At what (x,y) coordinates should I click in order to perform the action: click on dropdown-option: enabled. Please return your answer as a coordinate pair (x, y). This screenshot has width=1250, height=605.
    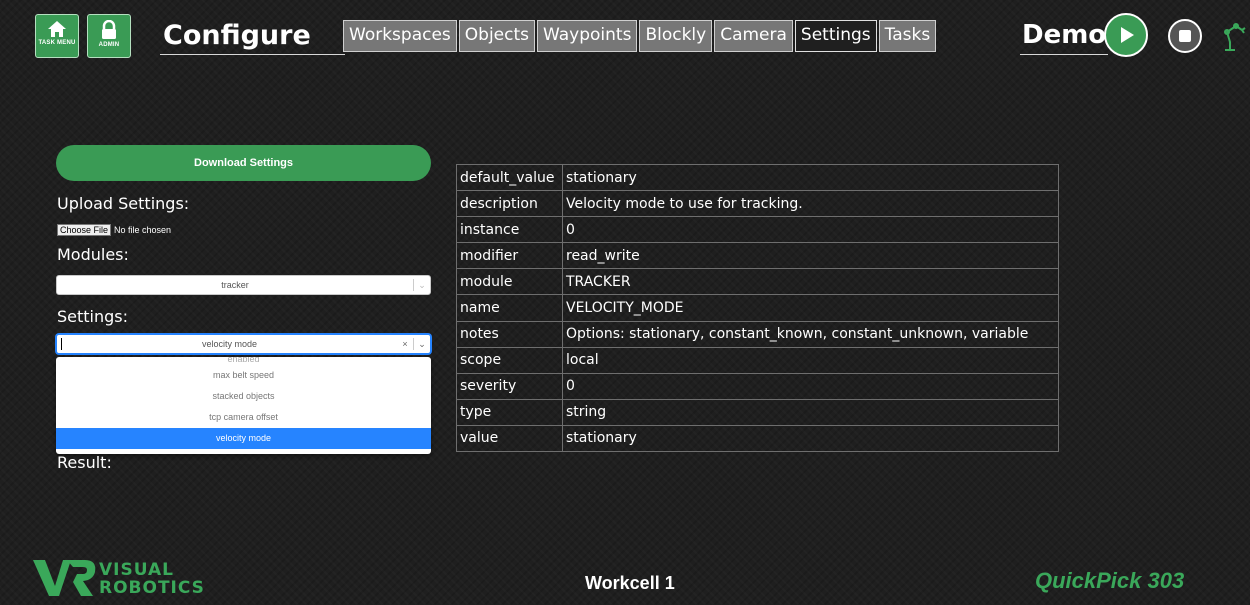
    Looking at the image, I should click on (243, 361).